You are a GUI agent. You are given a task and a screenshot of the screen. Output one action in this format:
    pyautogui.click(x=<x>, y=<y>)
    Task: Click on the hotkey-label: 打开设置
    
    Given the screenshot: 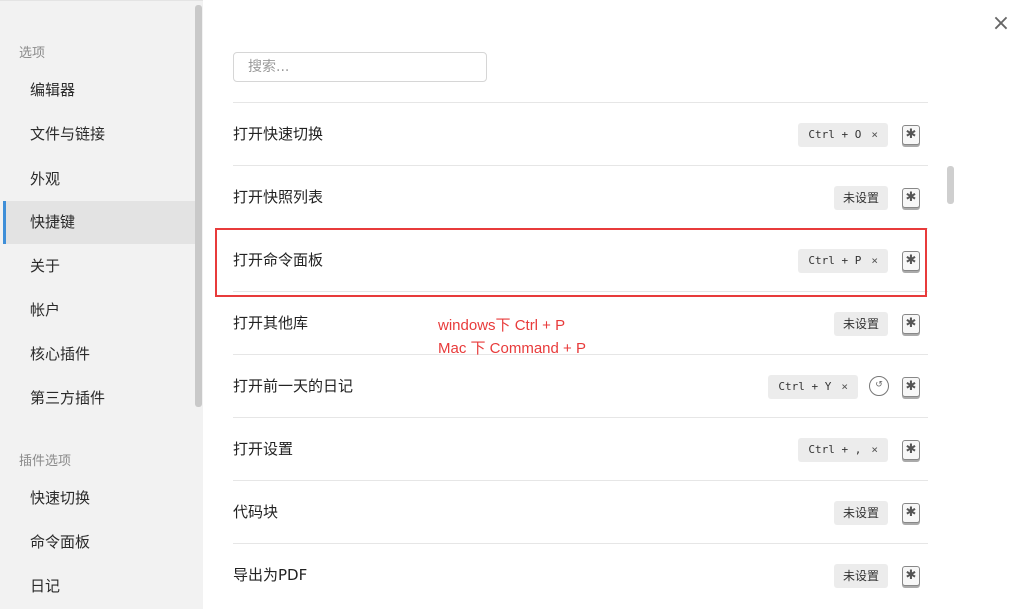 What is the action you would take?
    pyautogui.click(x=263, y=449)
    